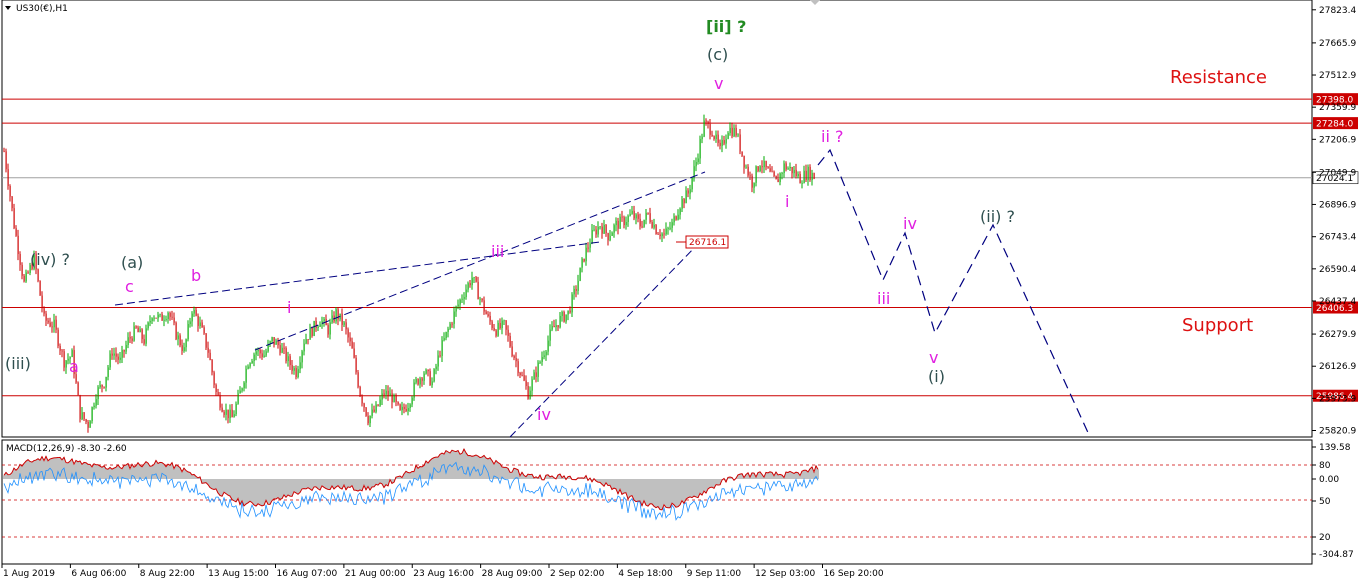  What do you see at coordinates (1325, 502) in the screenshot?
I see `macd-tick-label: 50` at bounding box center [1325, 502].